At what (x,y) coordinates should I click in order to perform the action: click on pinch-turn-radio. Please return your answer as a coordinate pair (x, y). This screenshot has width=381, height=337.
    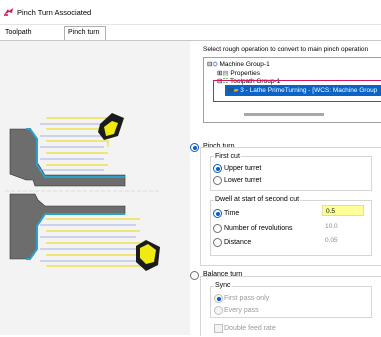
    Looking at the image, I should click on (194, 147).